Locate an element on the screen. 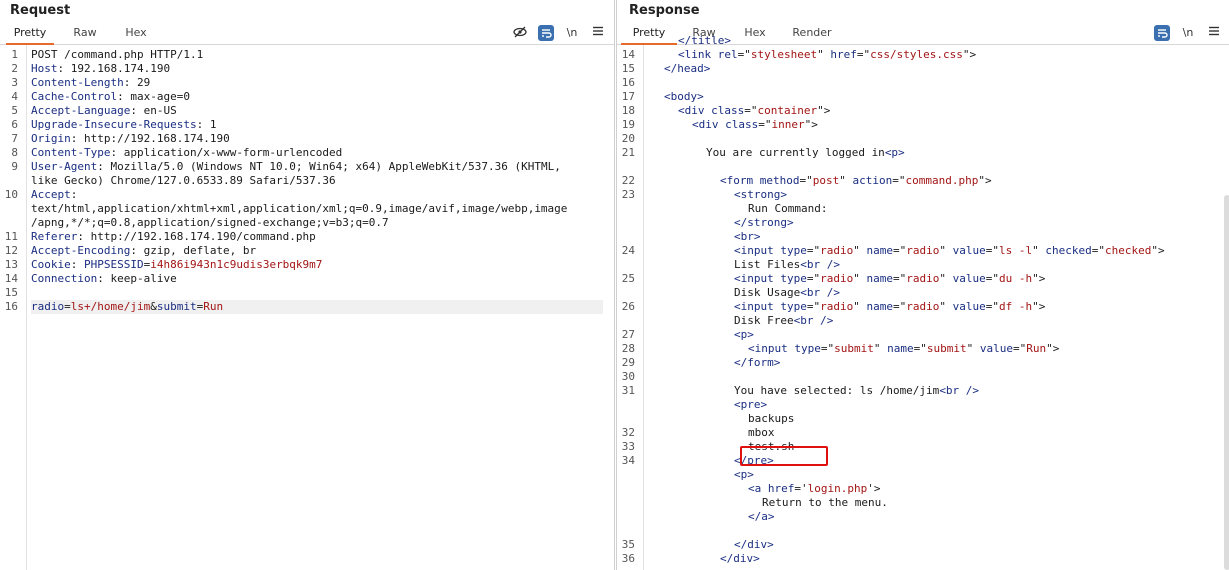  code-line: <br> is located at coordinates (747, 237).